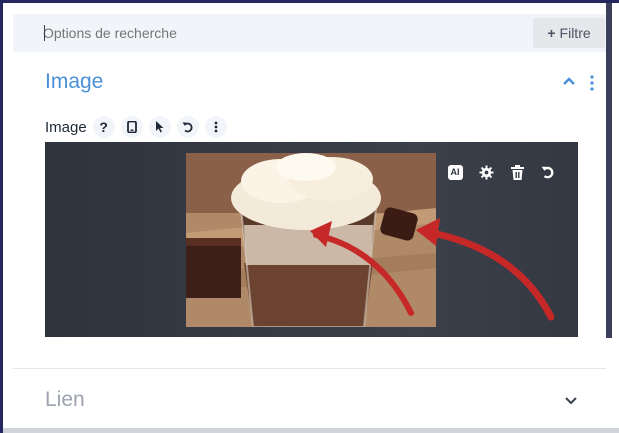 Image resolution: width=619 pixels, height=433 pixels. I want to click on filter-label: Filtre, so click(575, 33).